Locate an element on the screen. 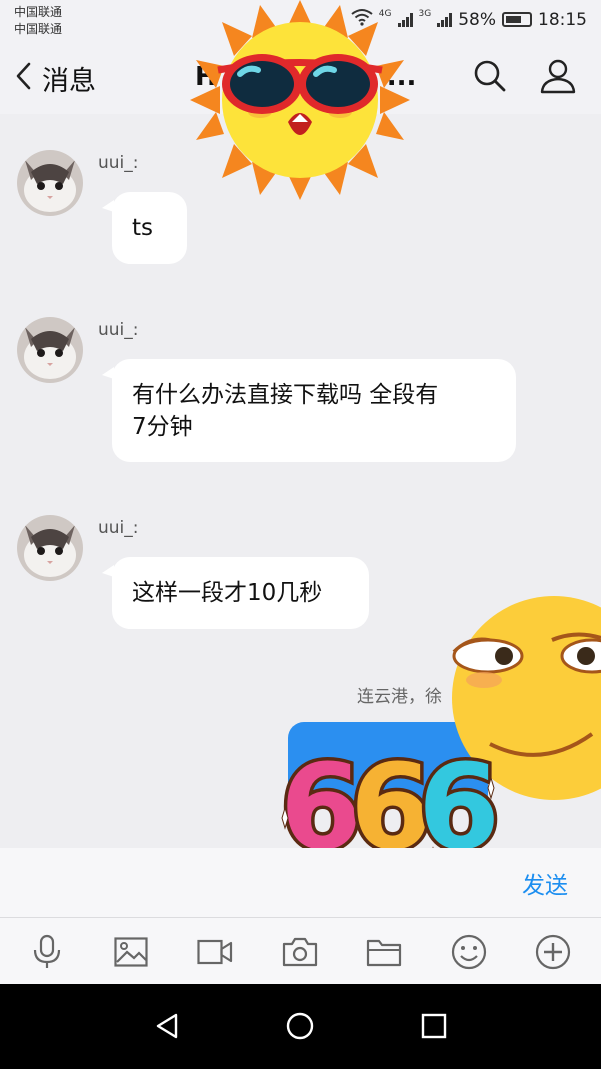 This screenshot has height=1069, width=601. send-button: 发送 is located at coordinates (545, 883).